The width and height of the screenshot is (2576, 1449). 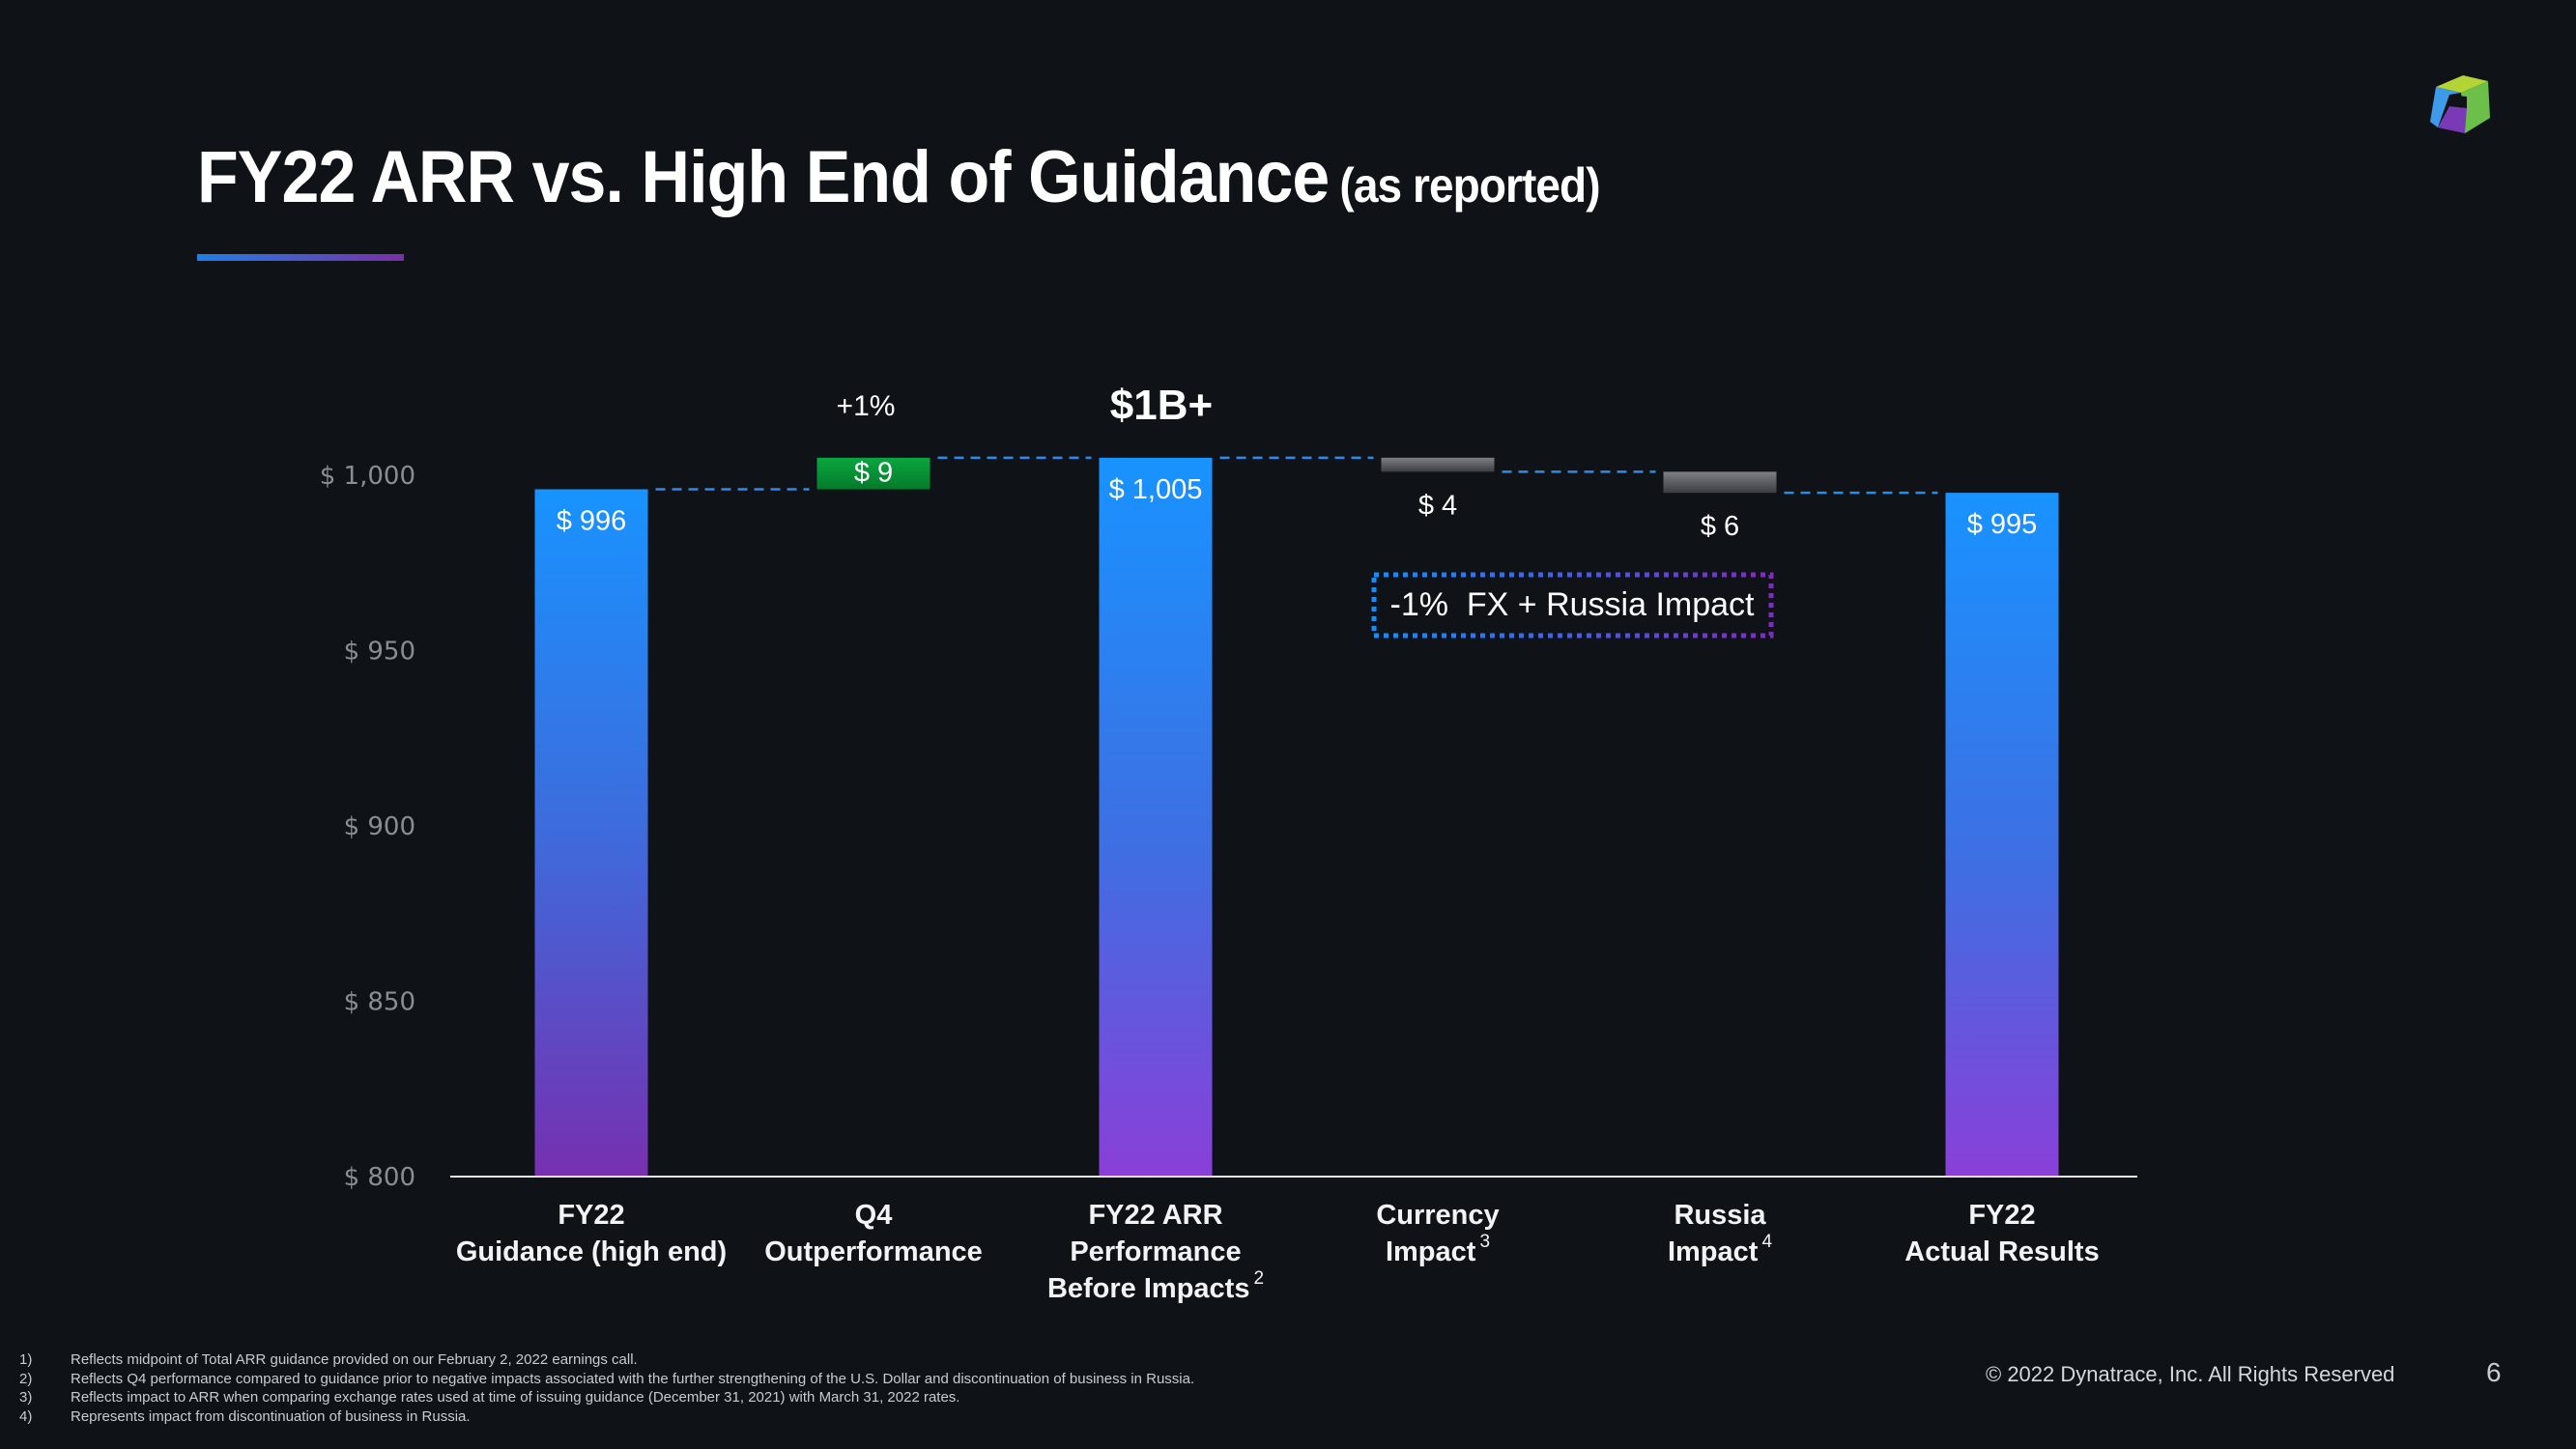 I want to click on x-category-label: FY22 Actual Results, so click(x=2002, y=1233).